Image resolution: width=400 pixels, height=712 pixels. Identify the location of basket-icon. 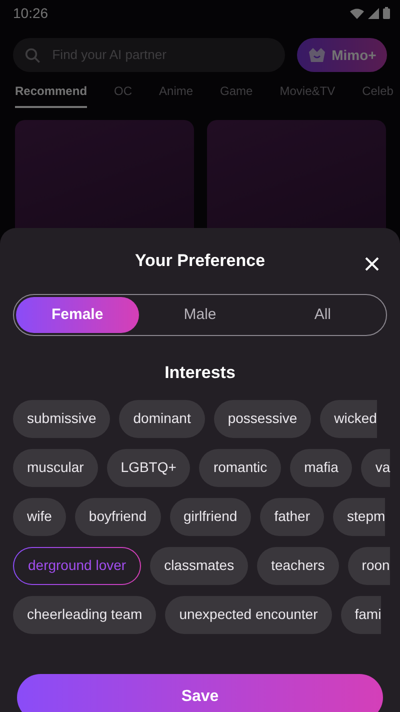
(317, 55).